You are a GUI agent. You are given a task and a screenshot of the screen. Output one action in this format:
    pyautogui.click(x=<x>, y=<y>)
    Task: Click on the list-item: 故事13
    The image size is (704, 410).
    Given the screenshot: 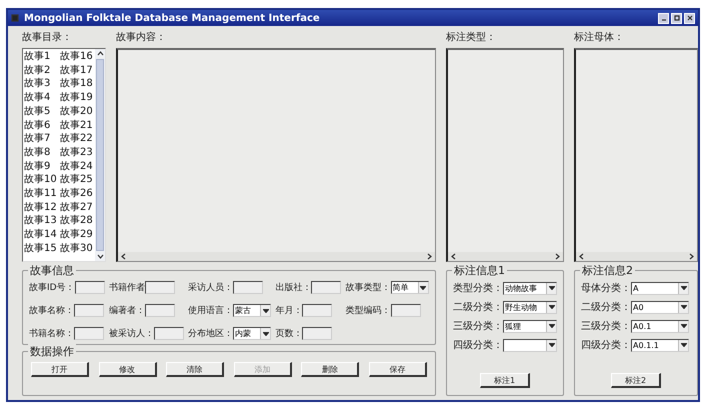 What is the action you would take?
    pyautogui.click(x=41, y=221)
    